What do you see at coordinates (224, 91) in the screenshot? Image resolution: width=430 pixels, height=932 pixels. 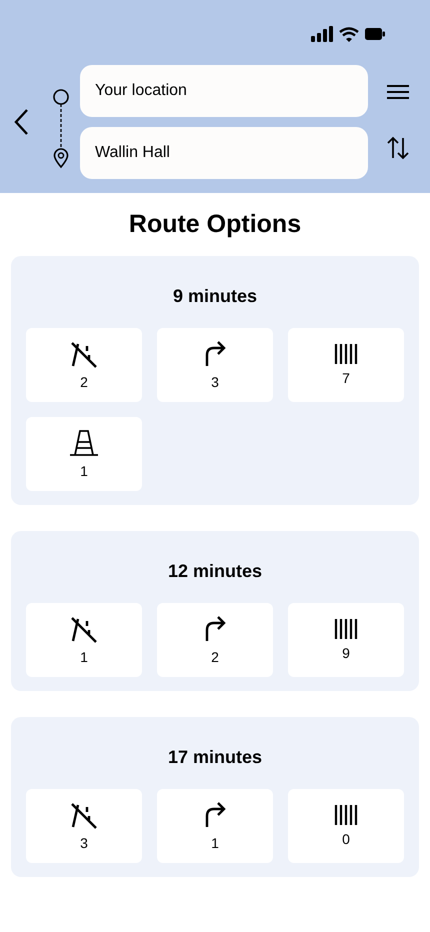 I see `origin-field: Your location` at bounding box center [224, 91].